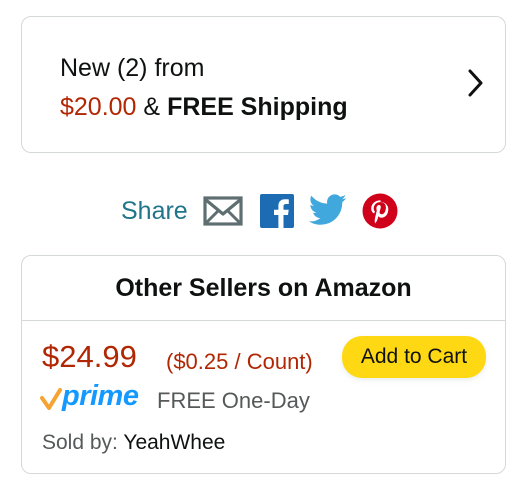  I want to click on new-offers-amp: &, so click(152, 107).